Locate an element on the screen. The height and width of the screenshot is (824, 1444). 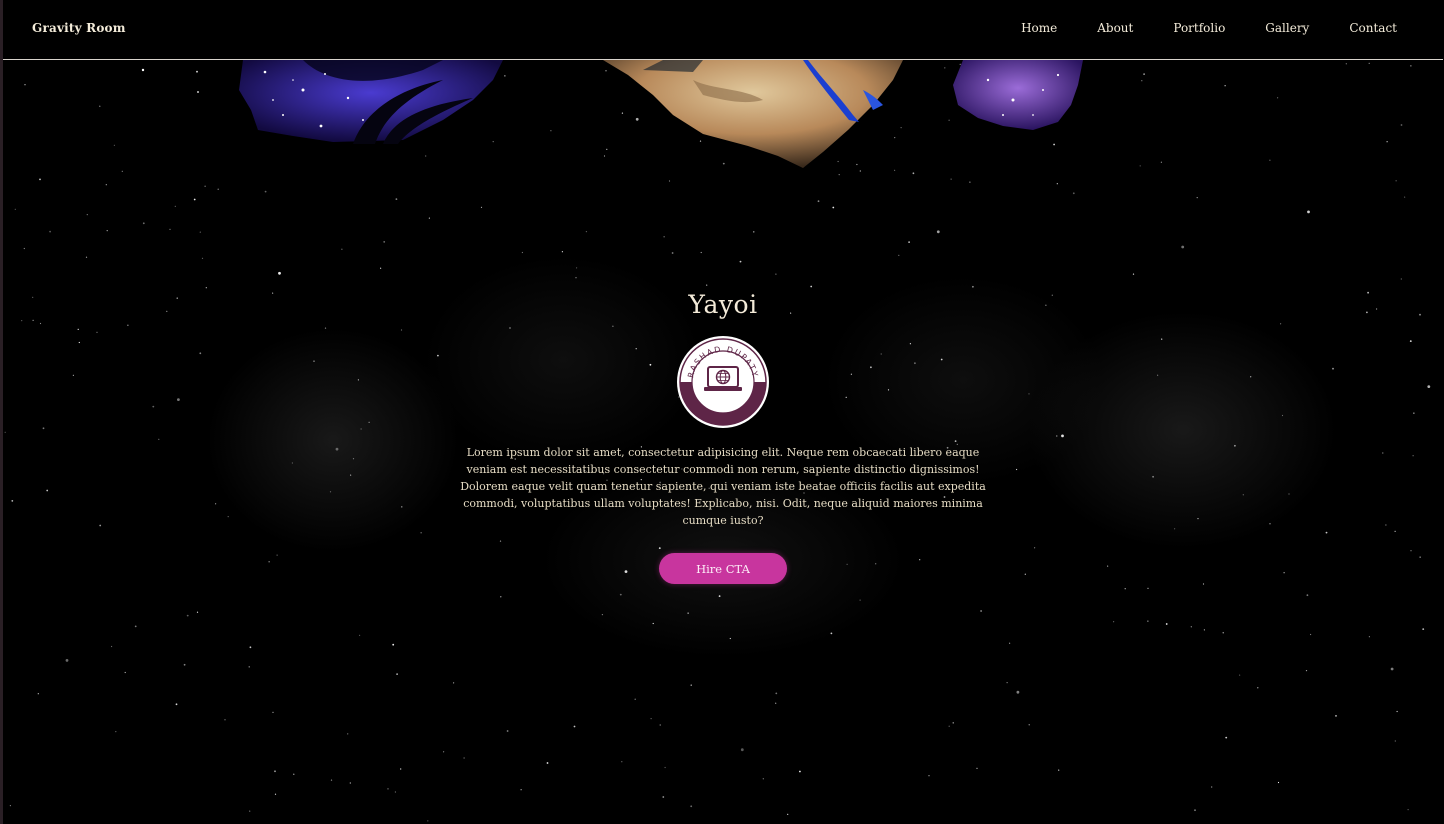
globe-laptop-icon is located at coordinates (723, 378).